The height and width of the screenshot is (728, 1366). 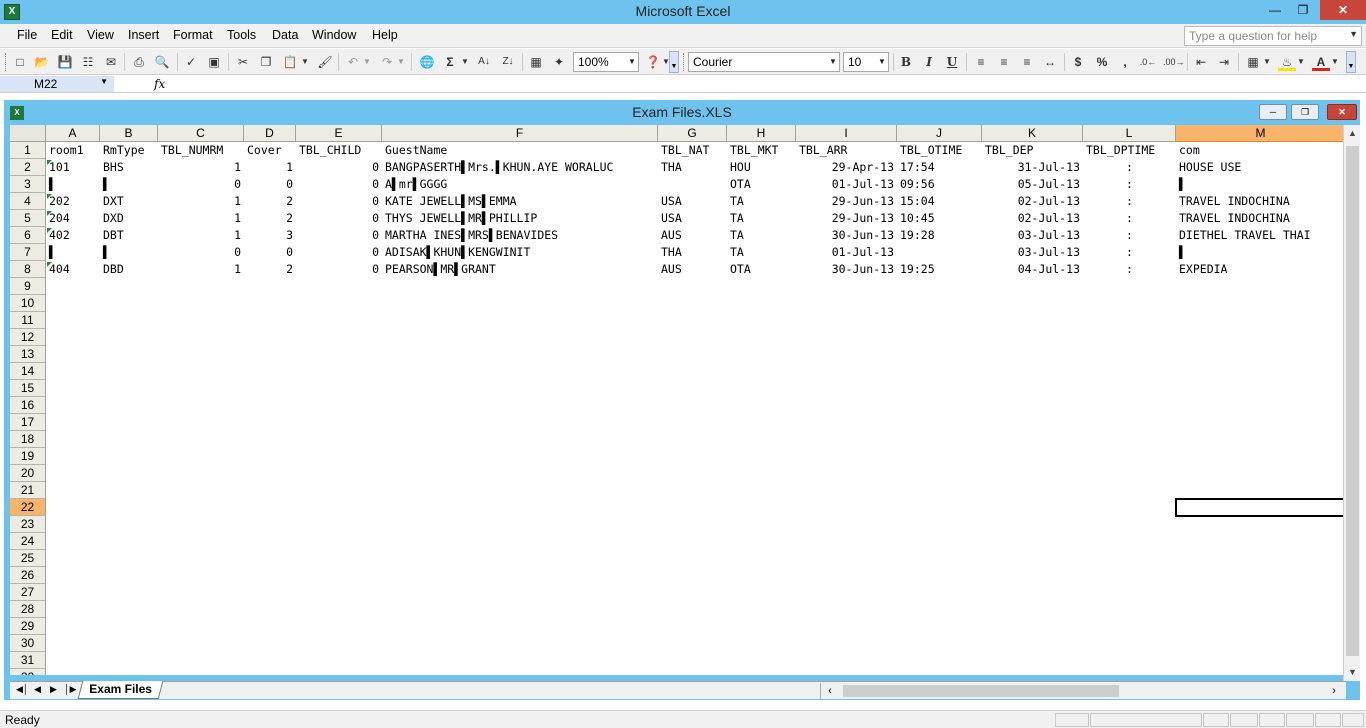 I want to click on cell-j2: 17:54, so click(x=939, y=167).